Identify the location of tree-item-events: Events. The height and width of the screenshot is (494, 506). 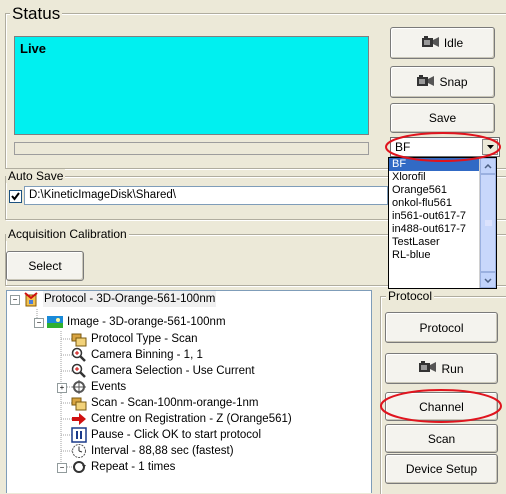
(98, 387).